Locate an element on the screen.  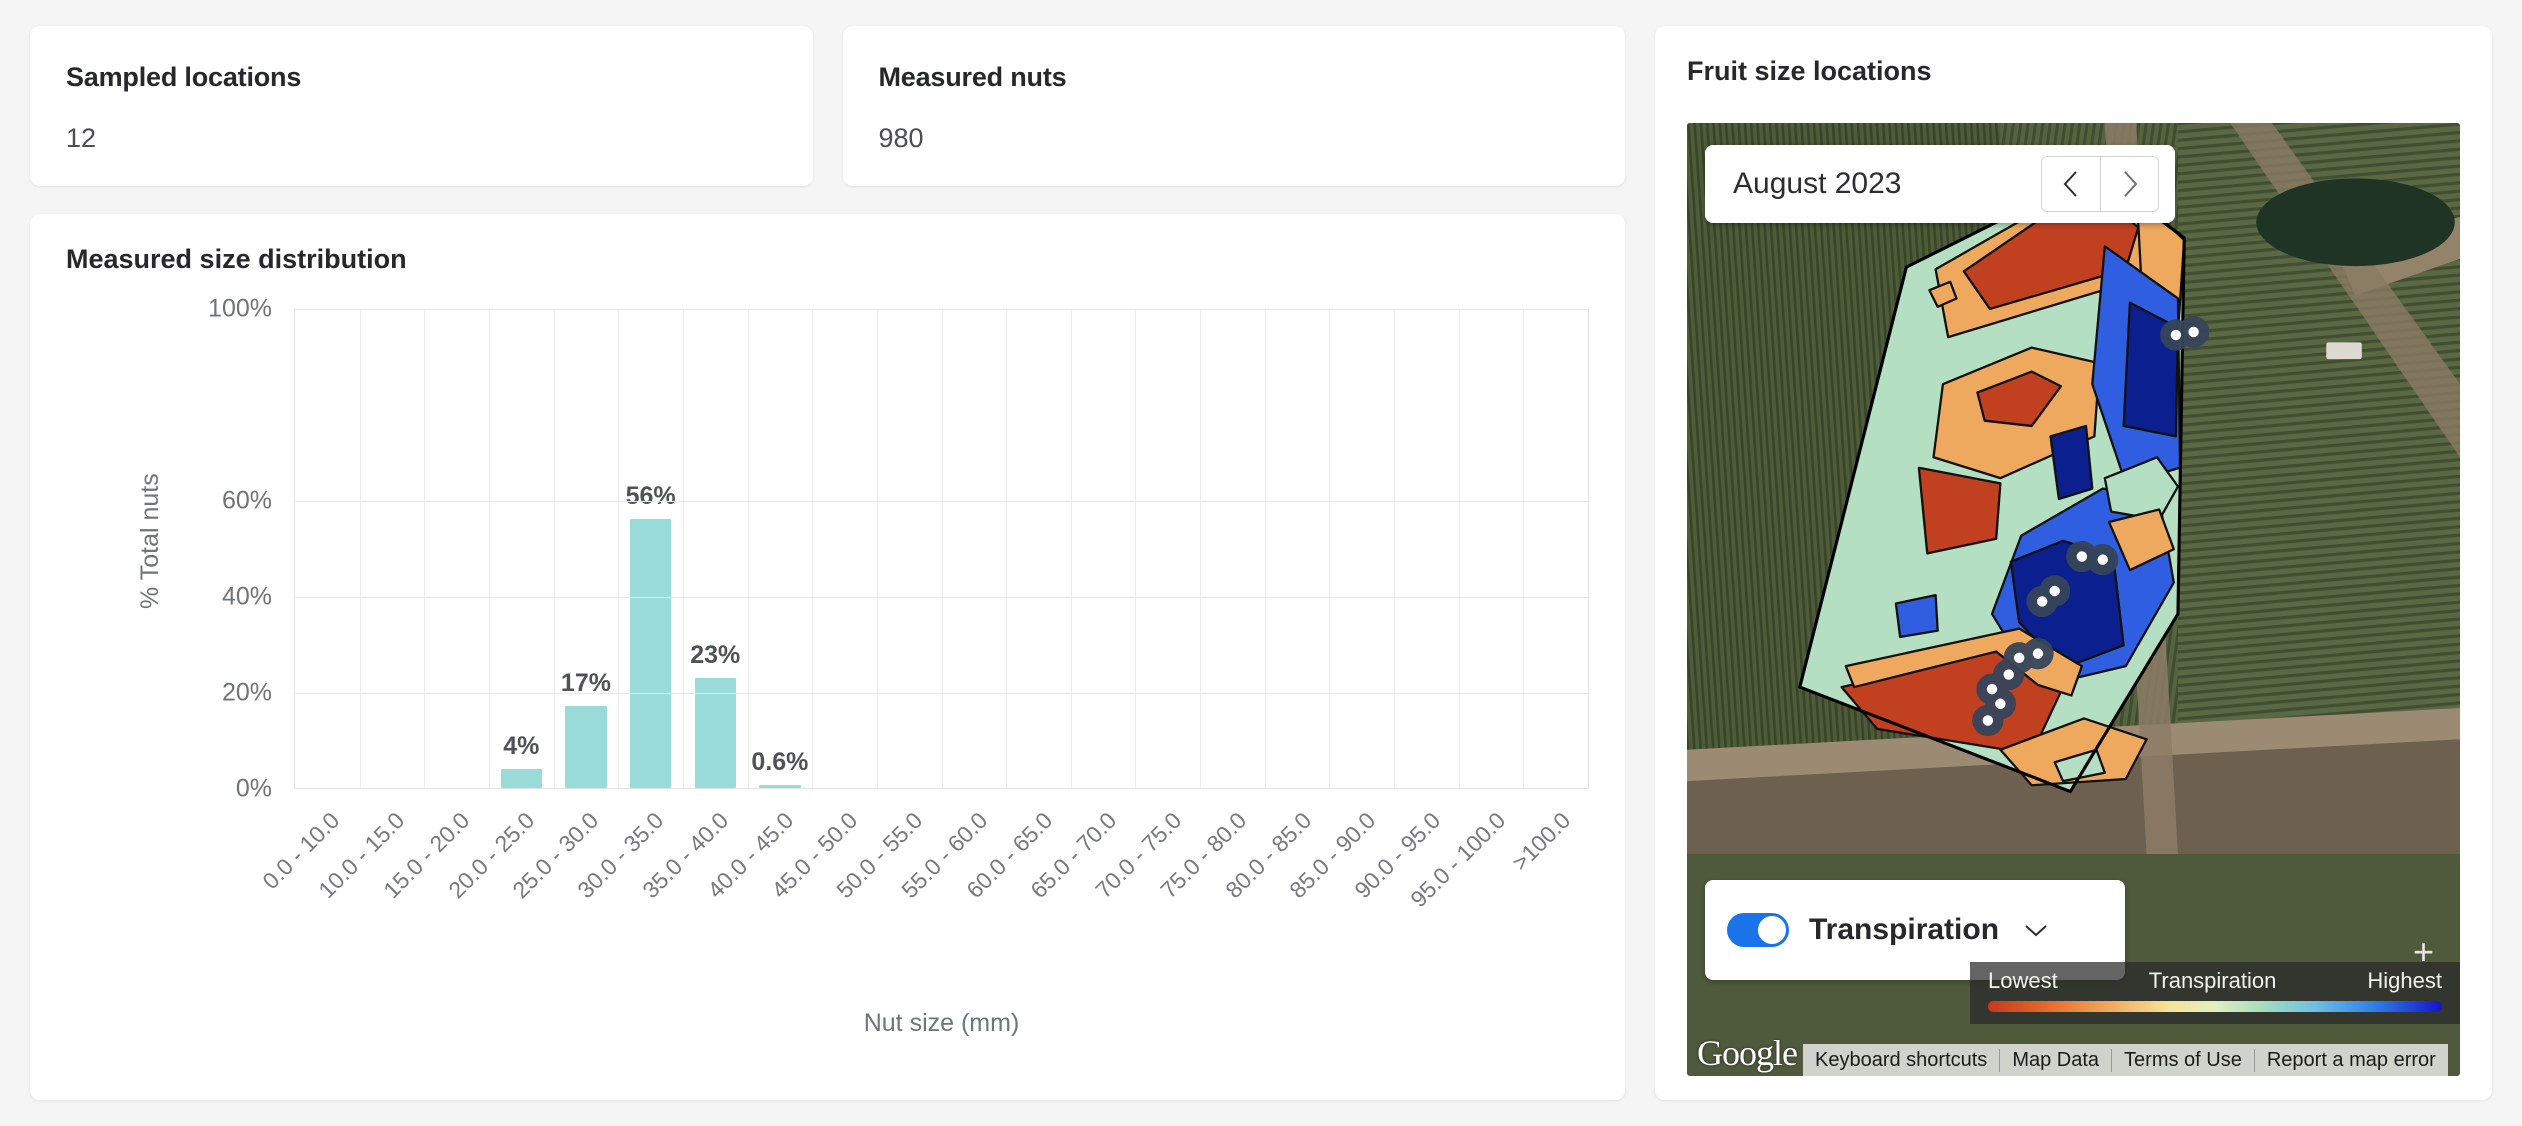
month-selector: August 2023 is located at coordinates (1940, 184).